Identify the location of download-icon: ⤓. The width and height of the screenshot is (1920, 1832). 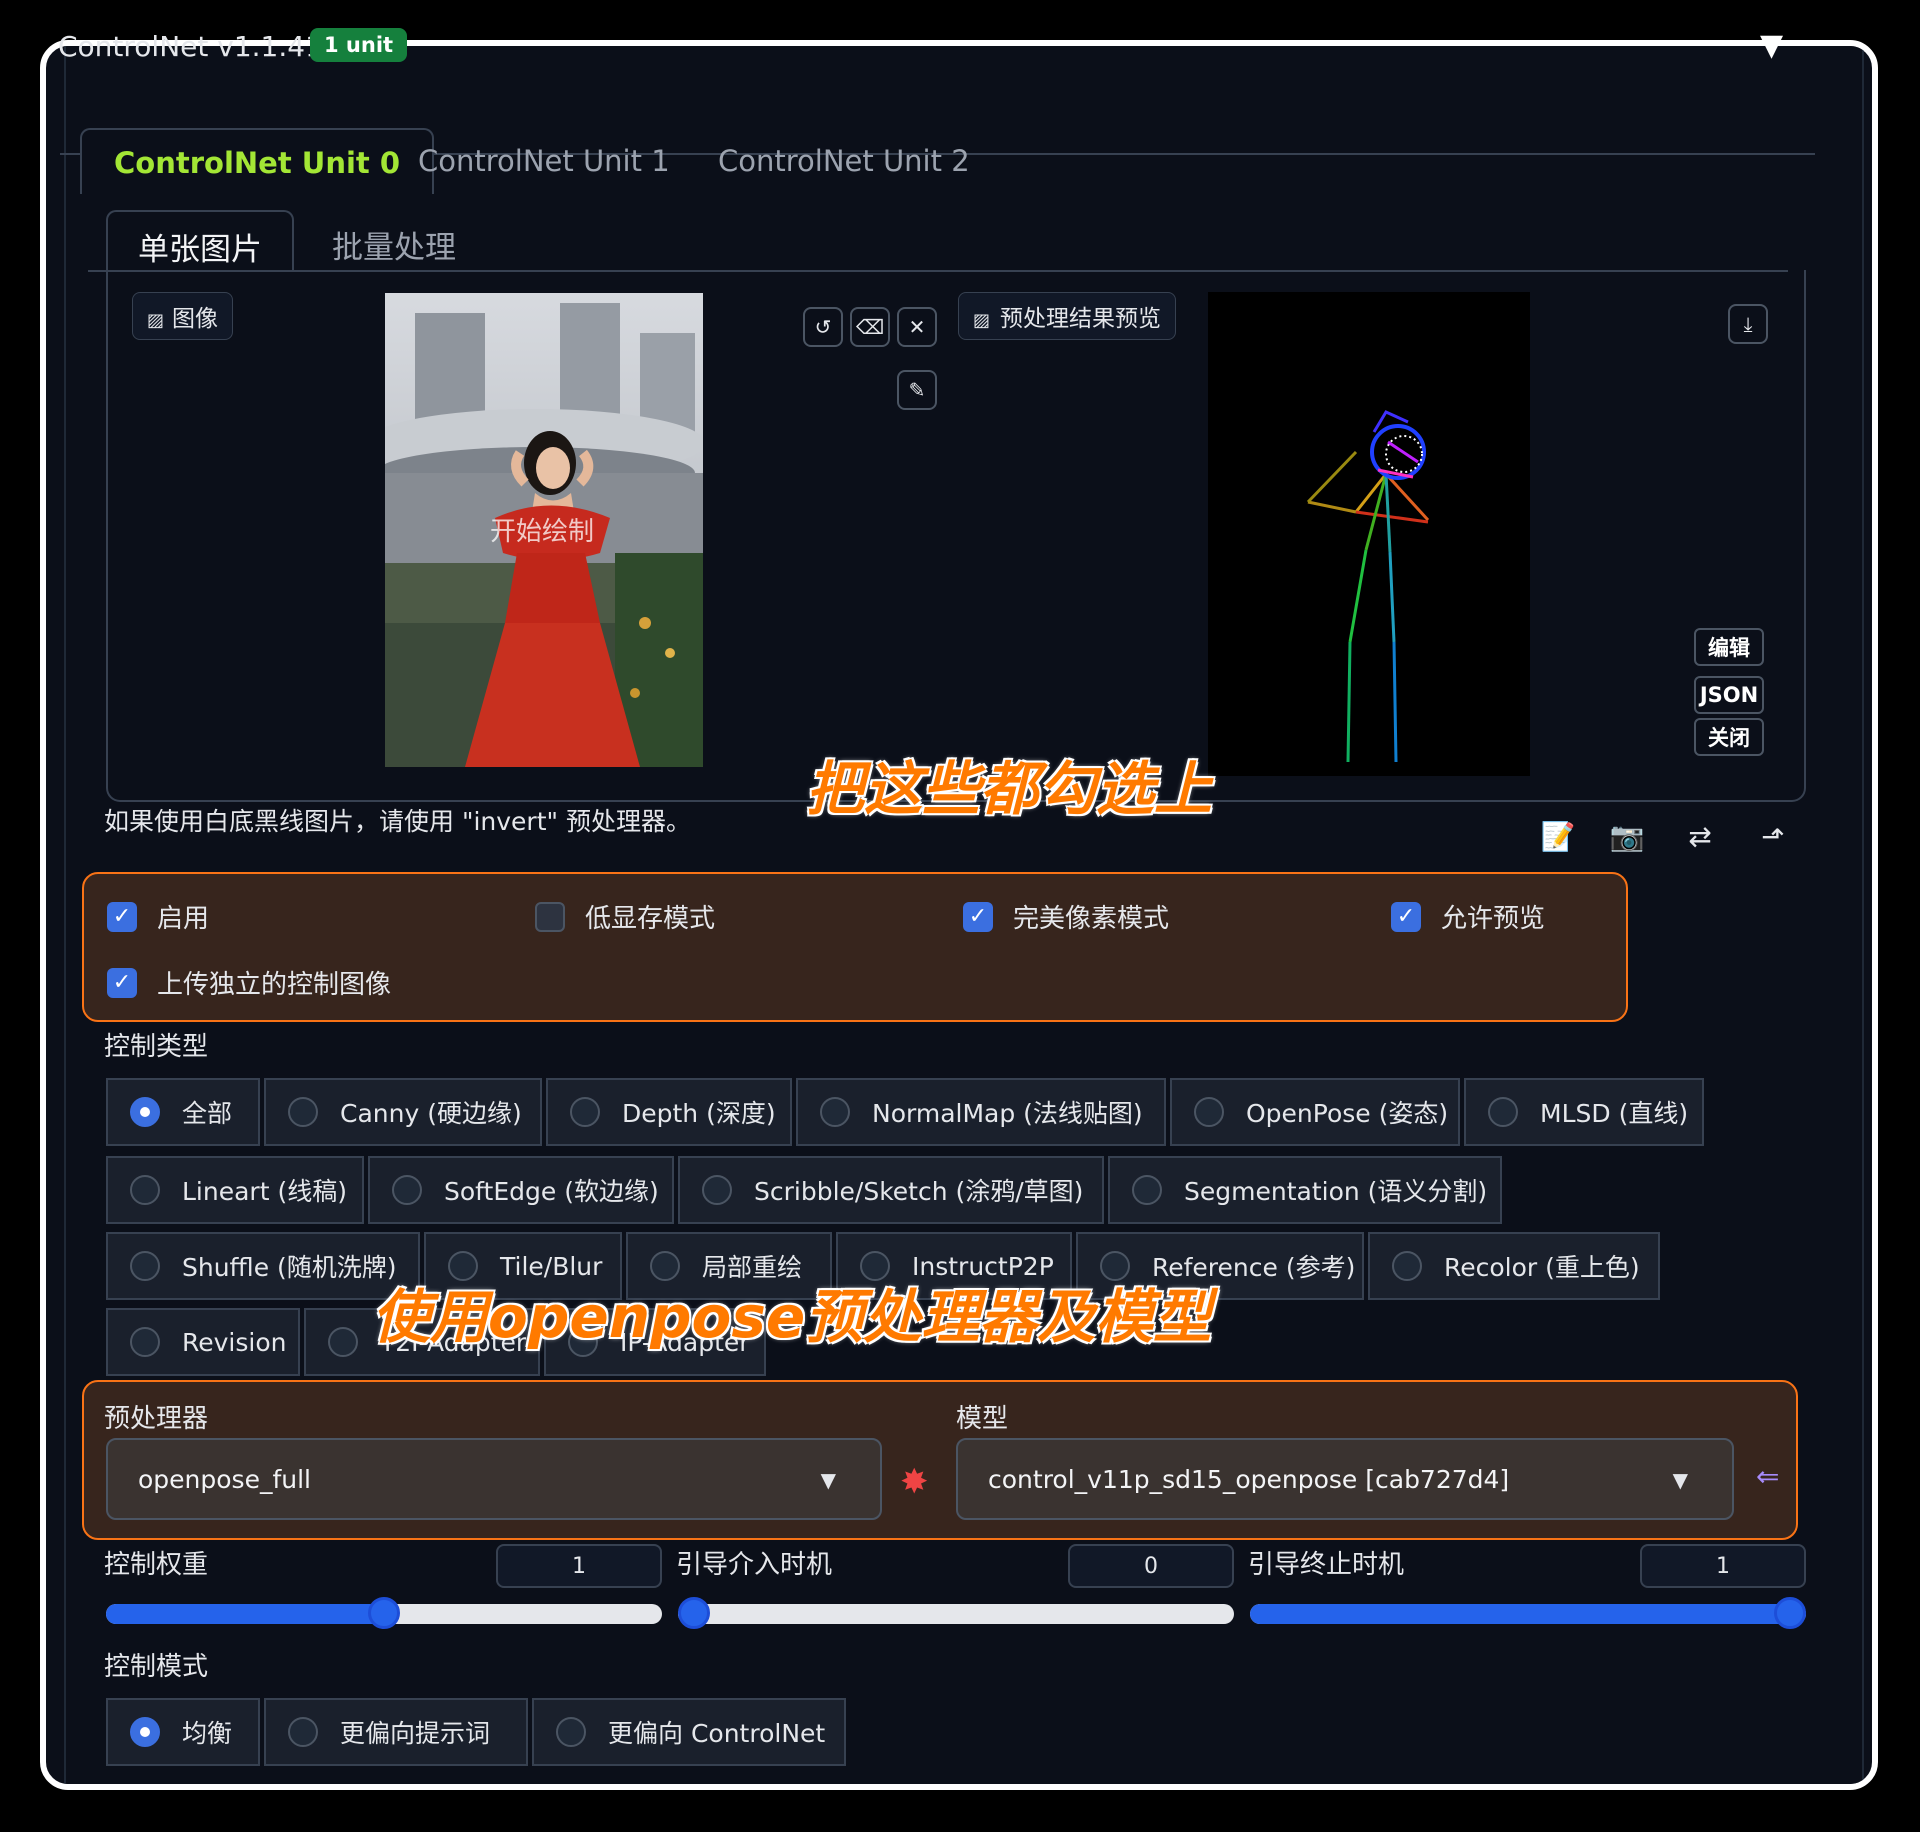
(1748, 324).